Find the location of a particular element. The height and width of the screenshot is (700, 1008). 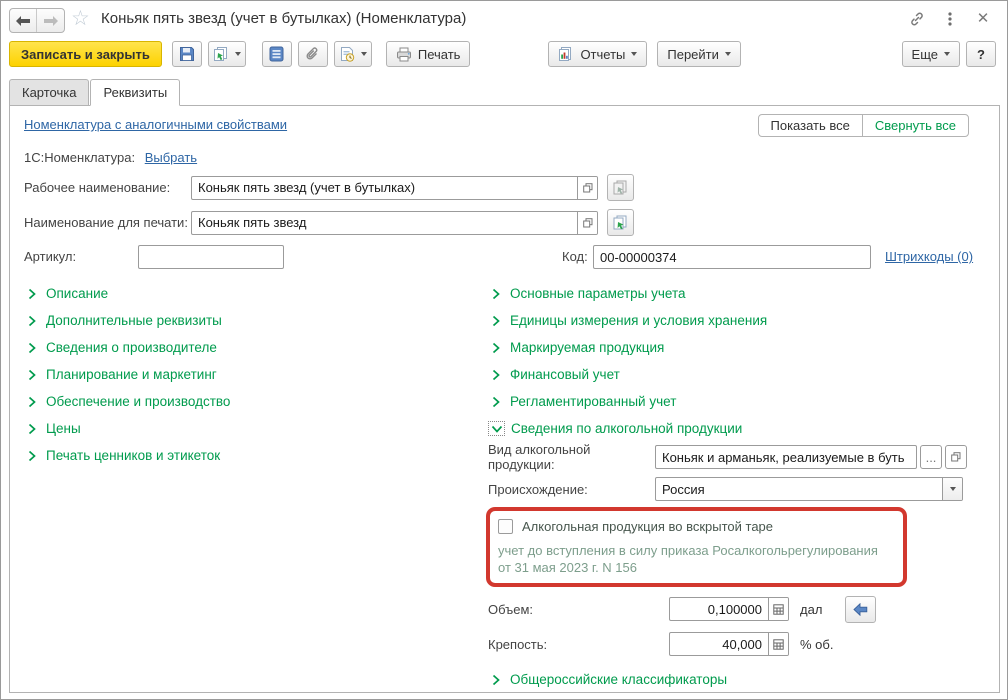

save-and-close-button: Записать и закрыть is located at coordinates (85, 54).